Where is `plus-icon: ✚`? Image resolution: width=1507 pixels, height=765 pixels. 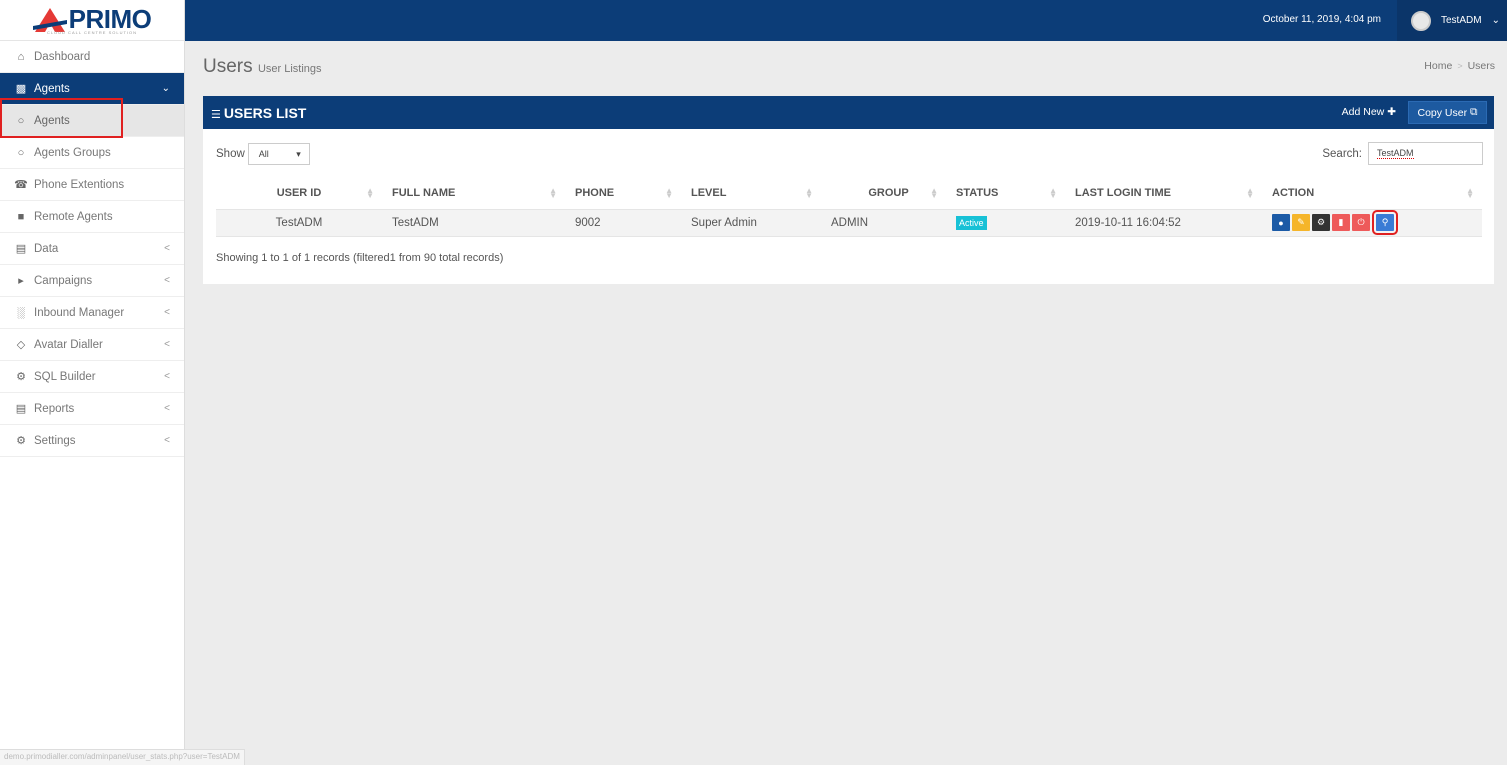 plus-icon: ✚ is located at coordinates (1391, 112).